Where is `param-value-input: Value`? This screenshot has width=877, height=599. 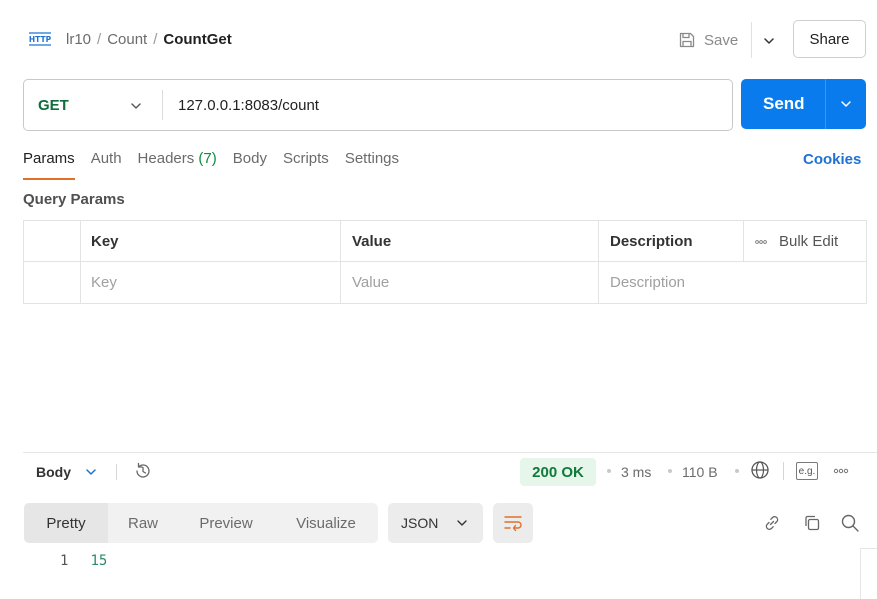
param-value-input: Value is located at coordinates (370, 282).